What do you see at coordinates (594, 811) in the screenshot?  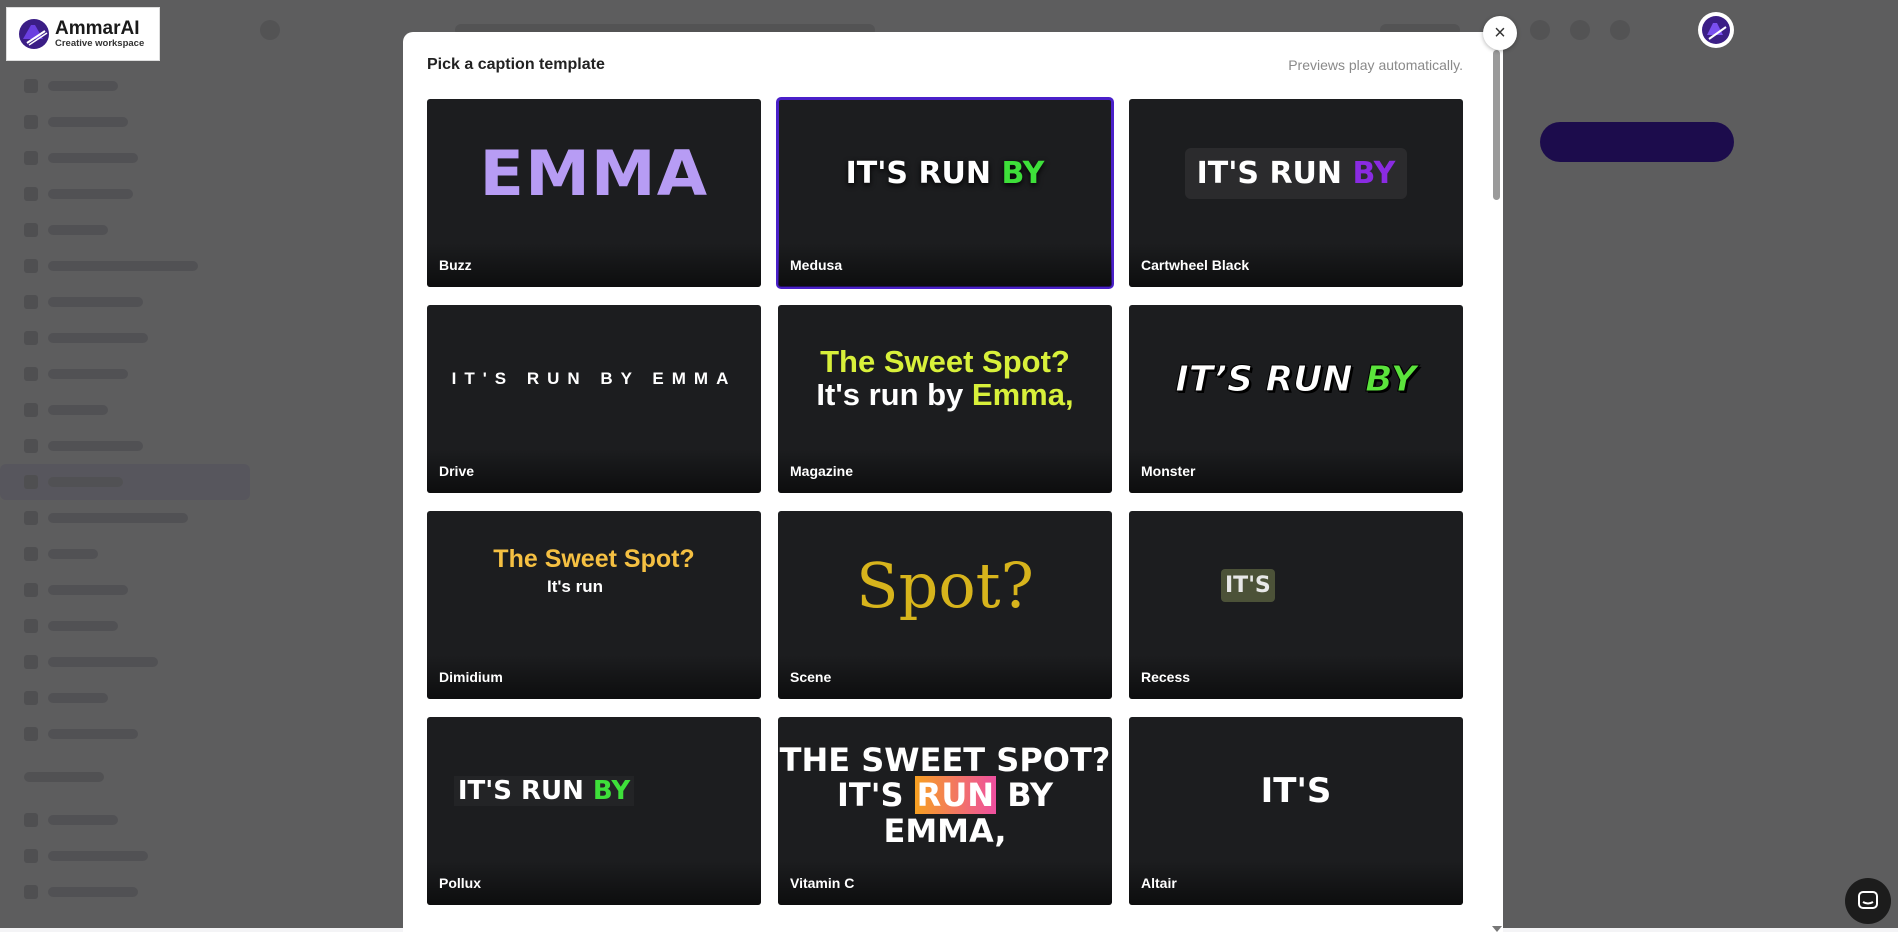 I see `template-card-pollux: IT'S RUN BY Pollux` at bounding box center [594, 811].